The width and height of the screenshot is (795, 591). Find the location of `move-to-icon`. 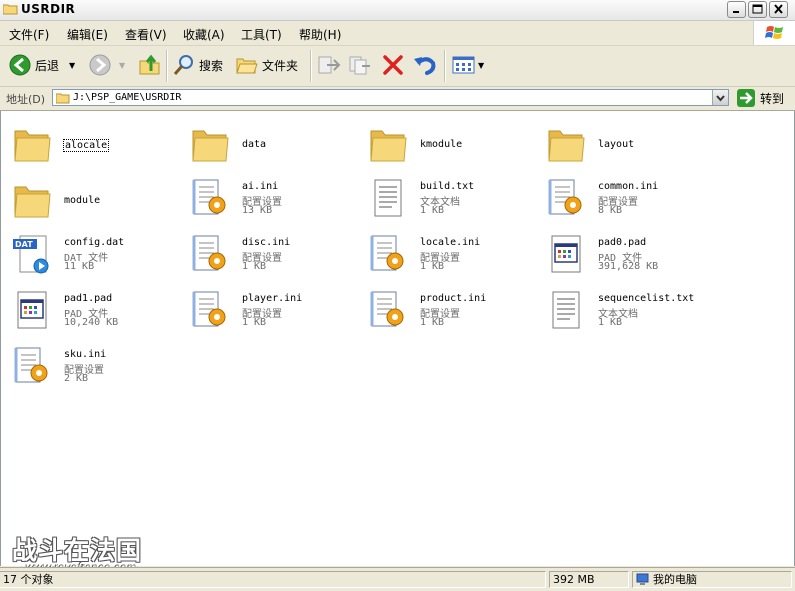

move-to-icon is located at coordinates (329, 65).